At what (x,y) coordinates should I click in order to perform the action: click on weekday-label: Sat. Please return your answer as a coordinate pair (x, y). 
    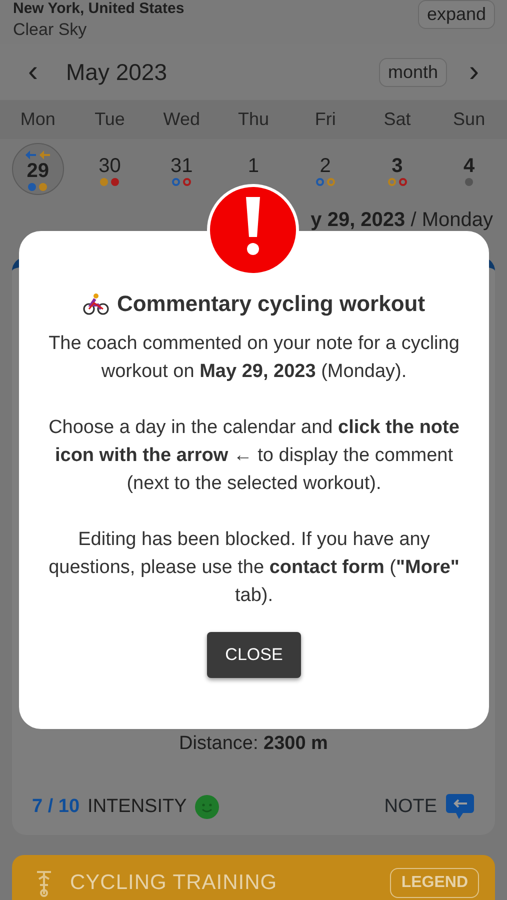
    Looking at the image, I should click on (397, 119).